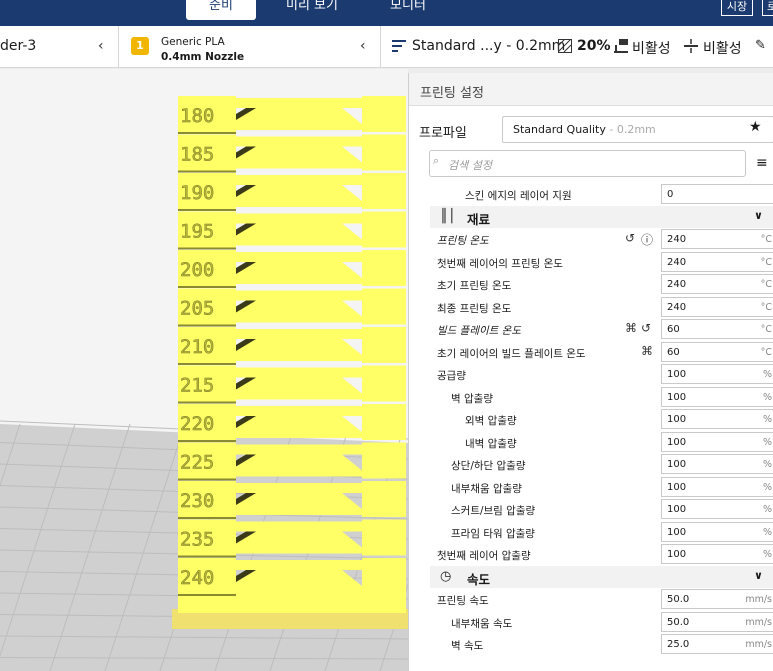  I want to click on category-material: ║│ 재료 ∨, so click(601, 216).